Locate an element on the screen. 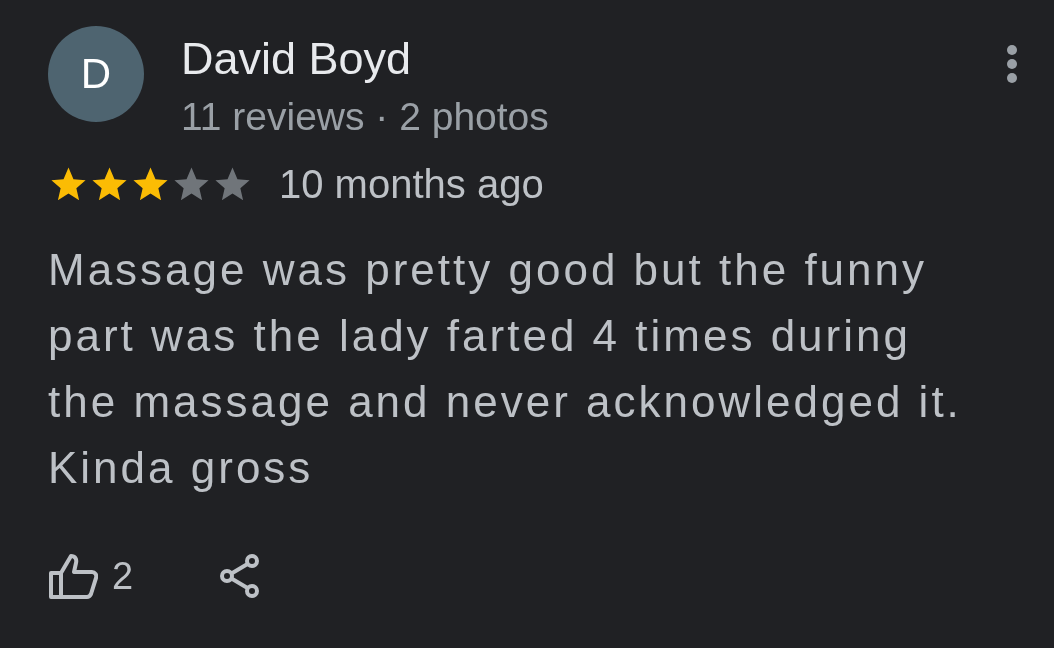 Image resolution: width=1054 pixels, height=648 pixels. thumbs-up-icon is located at coordinates (73, 576).